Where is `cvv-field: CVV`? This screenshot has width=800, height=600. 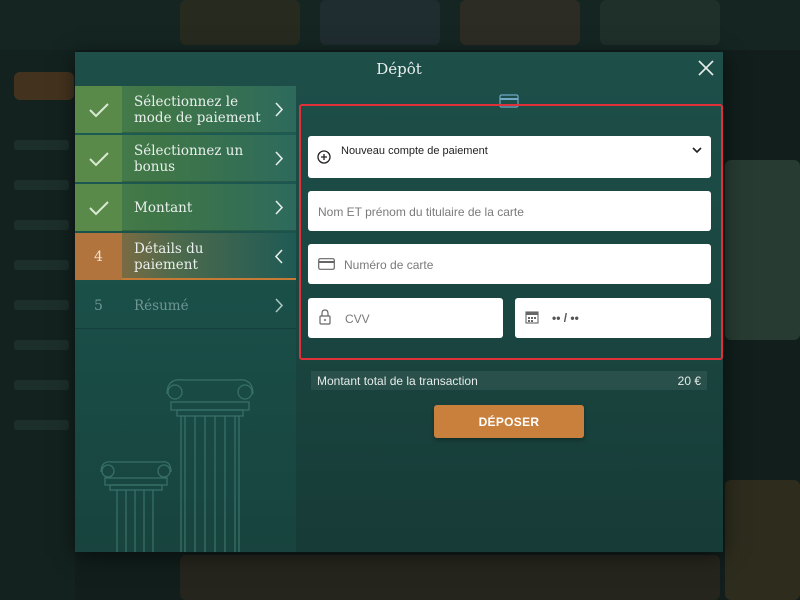 cvv-field: CVV is located at coordinates (405, 318).